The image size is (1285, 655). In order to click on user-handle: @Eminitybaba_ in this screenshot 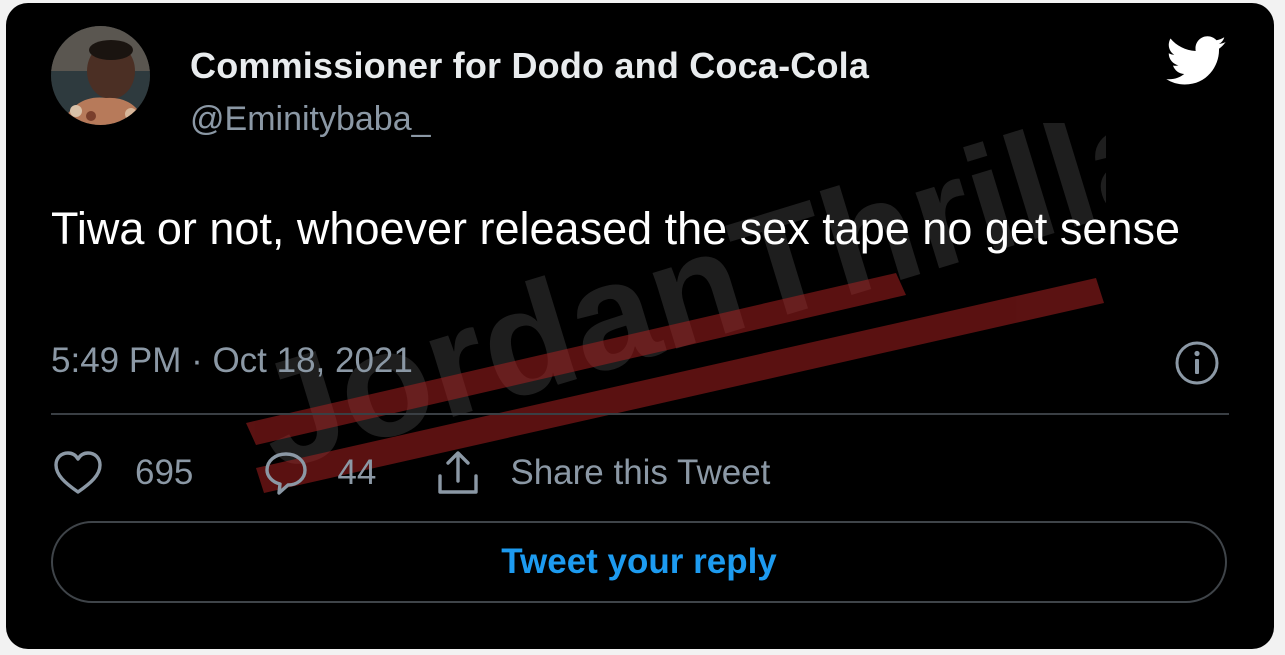, I will do `click(310, 119)`.